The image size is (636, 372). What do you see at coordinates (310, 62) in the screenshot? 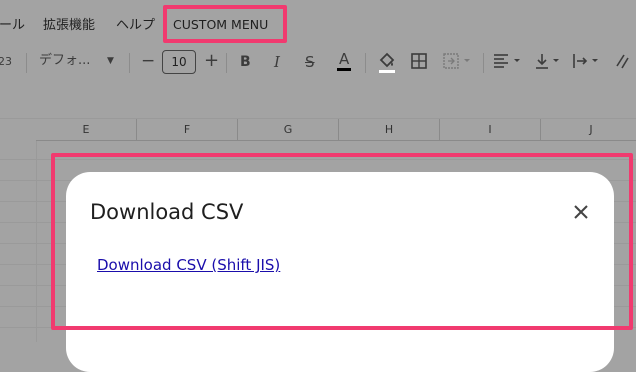
I see `strikethrough-button: S` at bounding box center [310, 62].